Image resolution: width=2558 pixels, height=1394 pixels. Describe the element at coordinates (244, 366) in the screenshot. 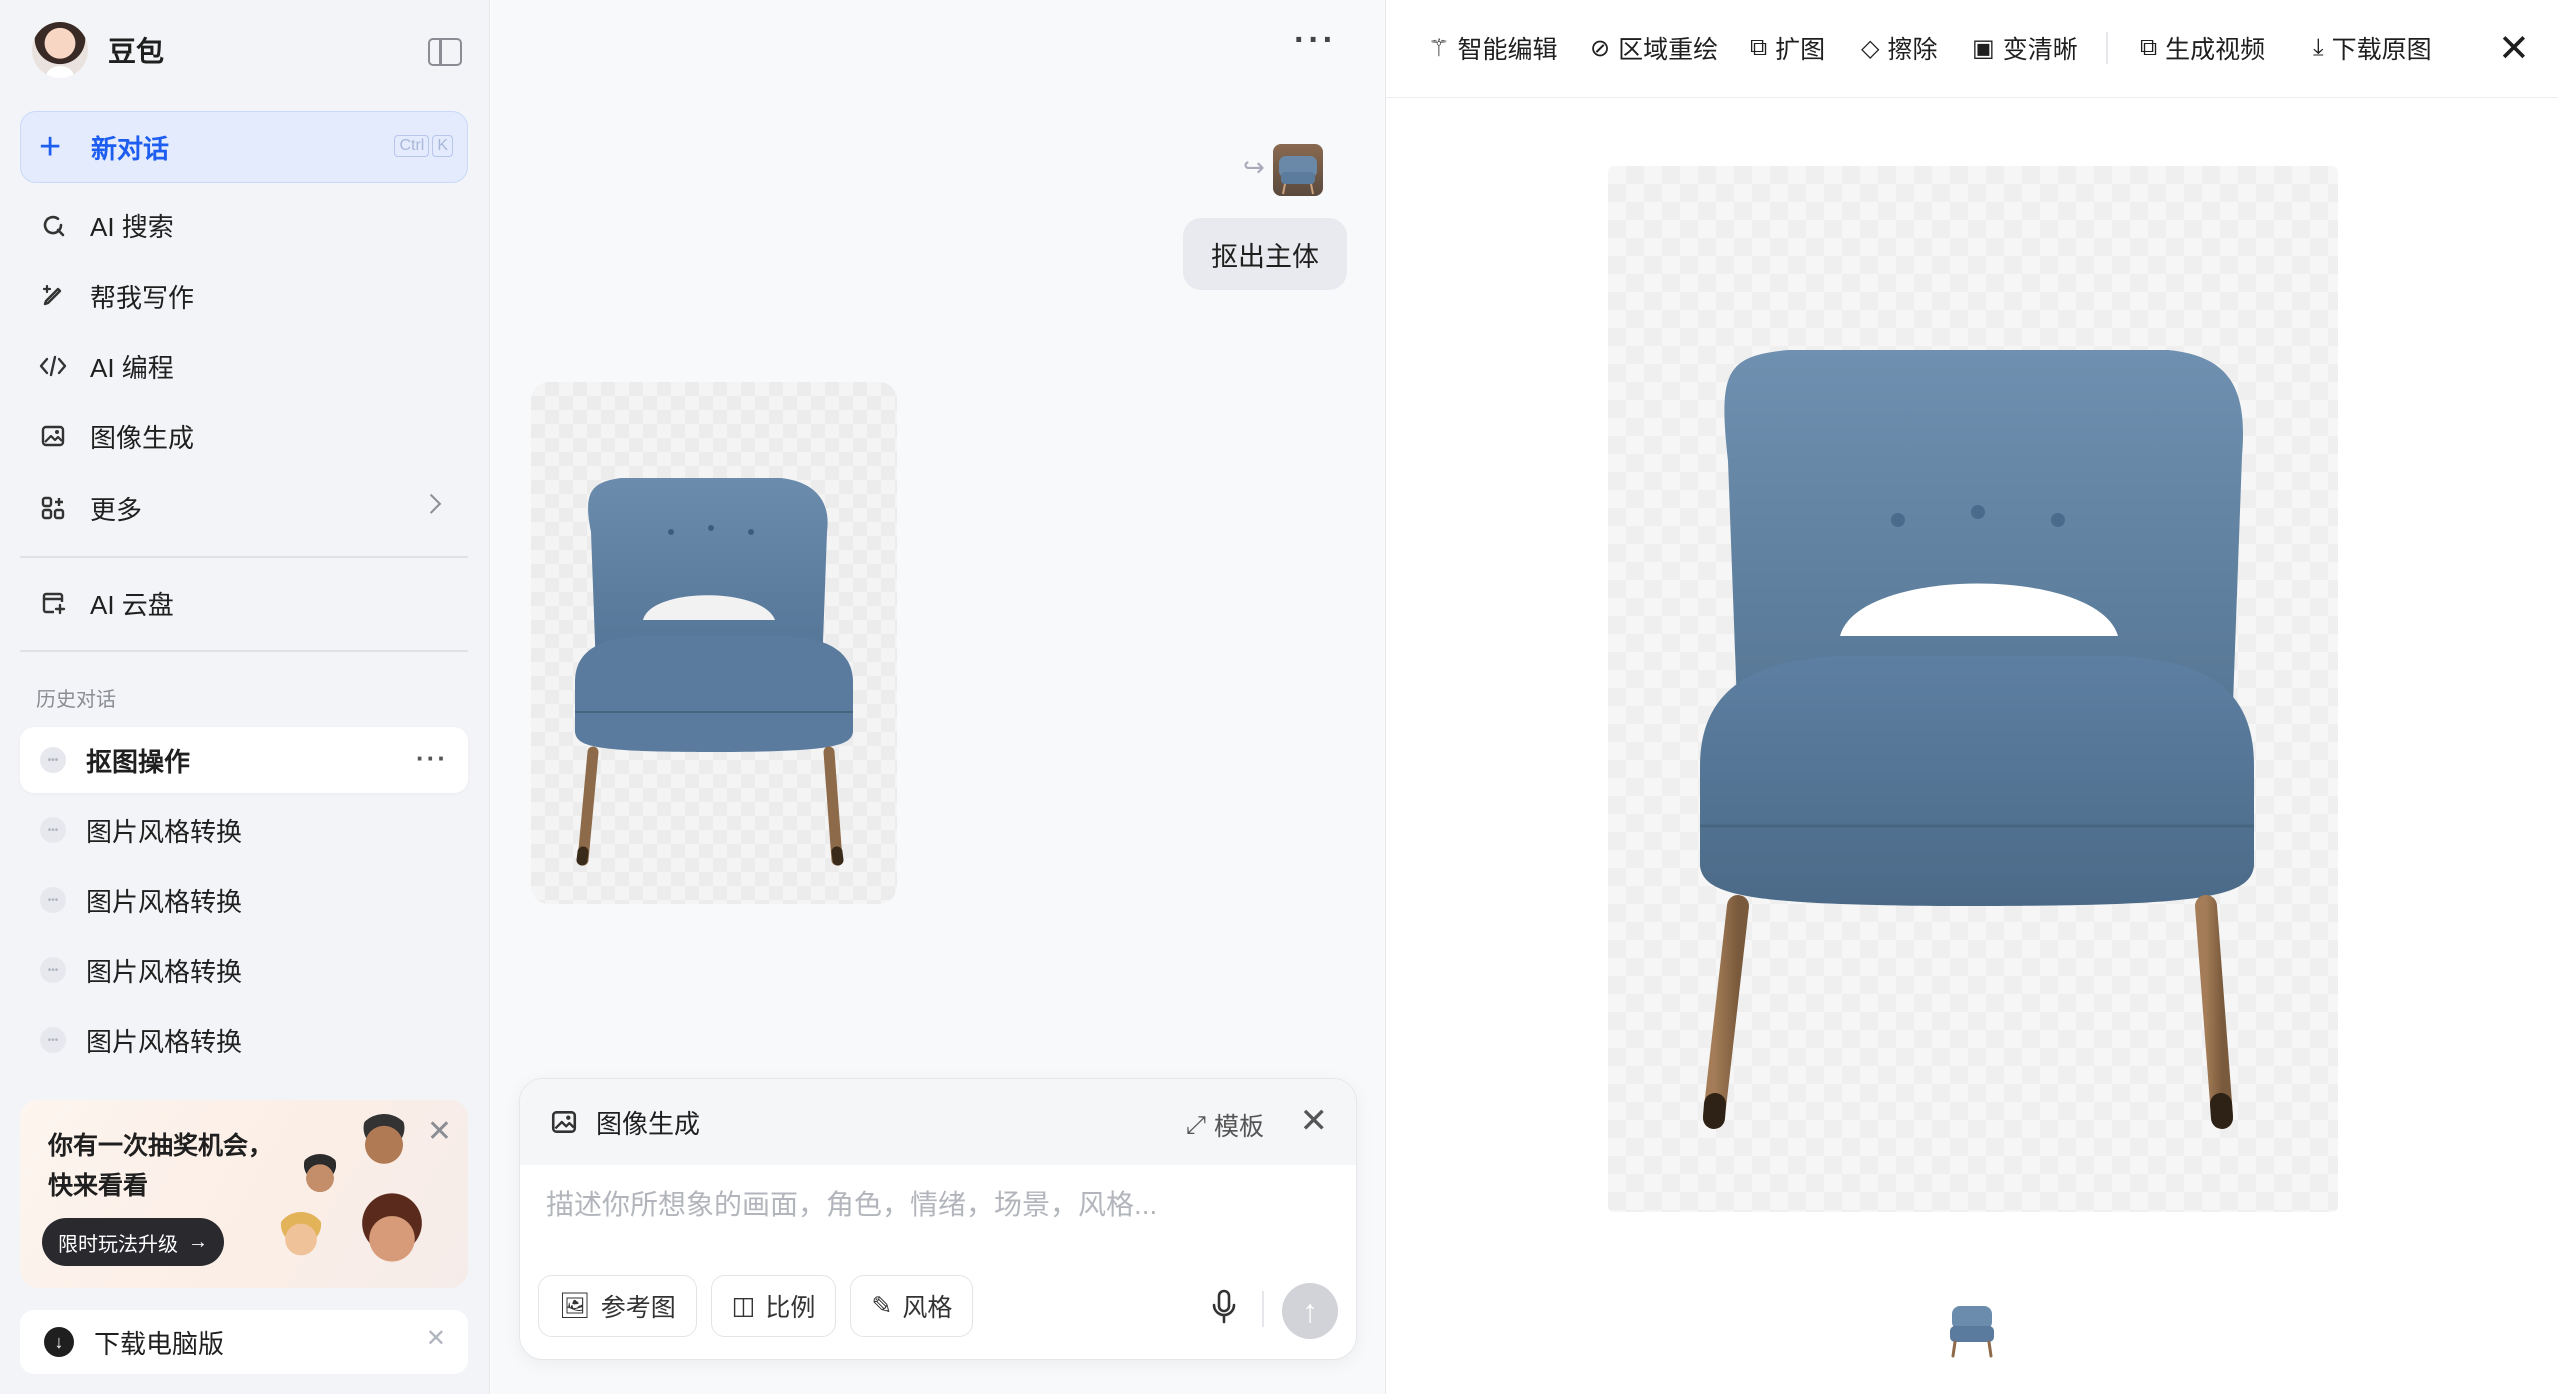

I see `sidebar-item-coding: AI 编程` at that location.